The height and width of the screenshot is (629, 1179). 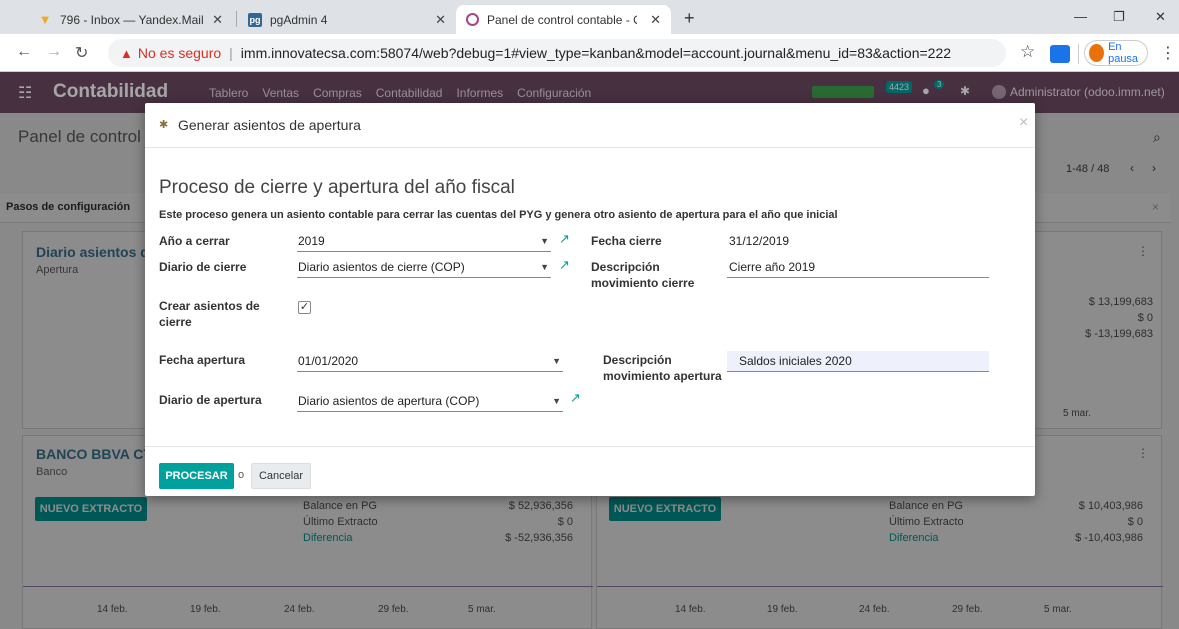 I want to click on minimize-icon: —, so click(x=1080, y=16).